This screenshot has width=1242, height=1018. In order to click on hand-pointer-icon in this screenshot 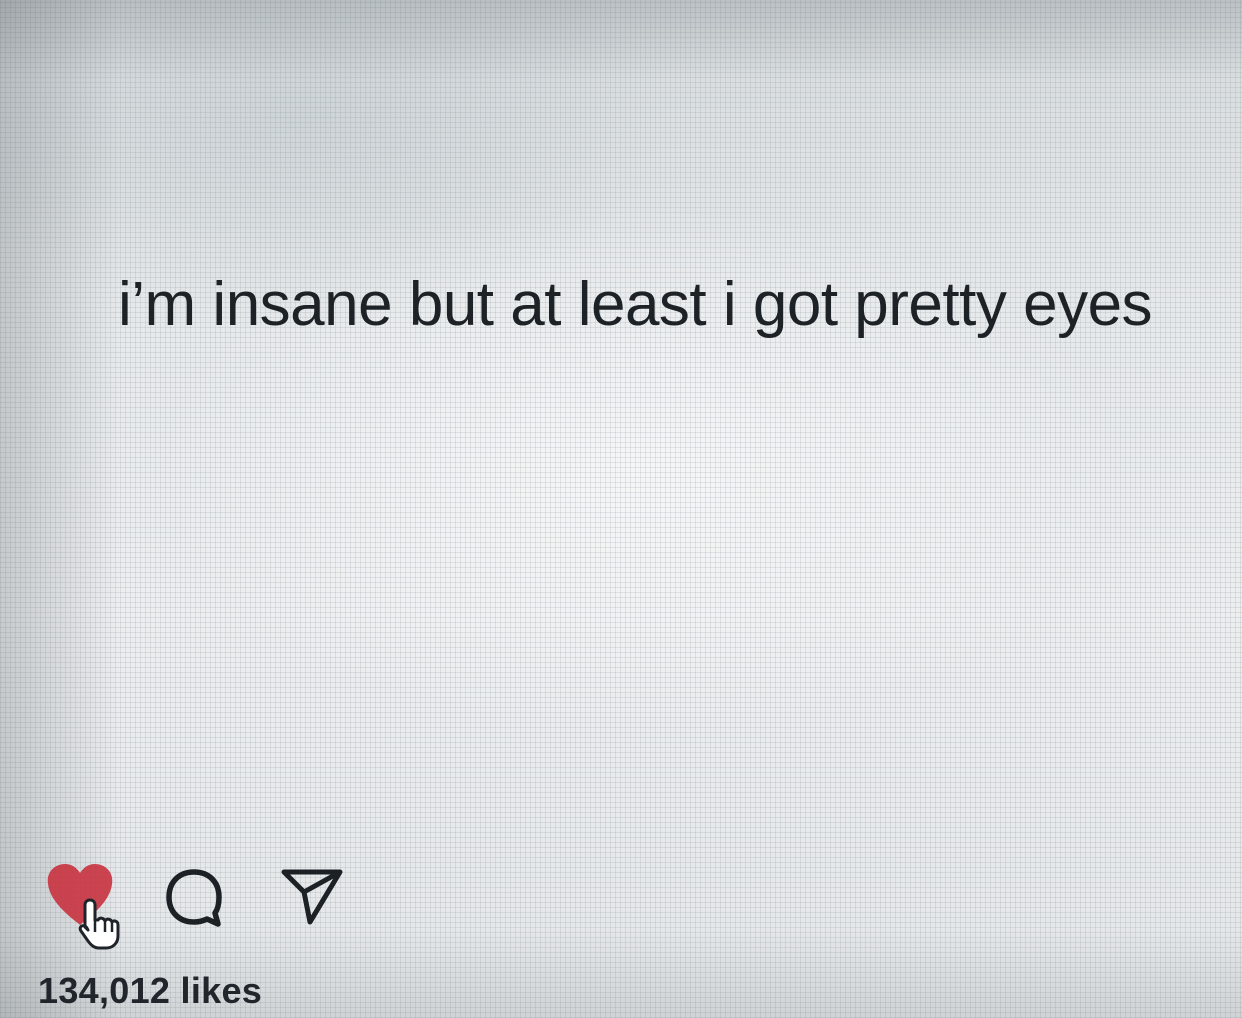, I will do `click(99, 924)`.